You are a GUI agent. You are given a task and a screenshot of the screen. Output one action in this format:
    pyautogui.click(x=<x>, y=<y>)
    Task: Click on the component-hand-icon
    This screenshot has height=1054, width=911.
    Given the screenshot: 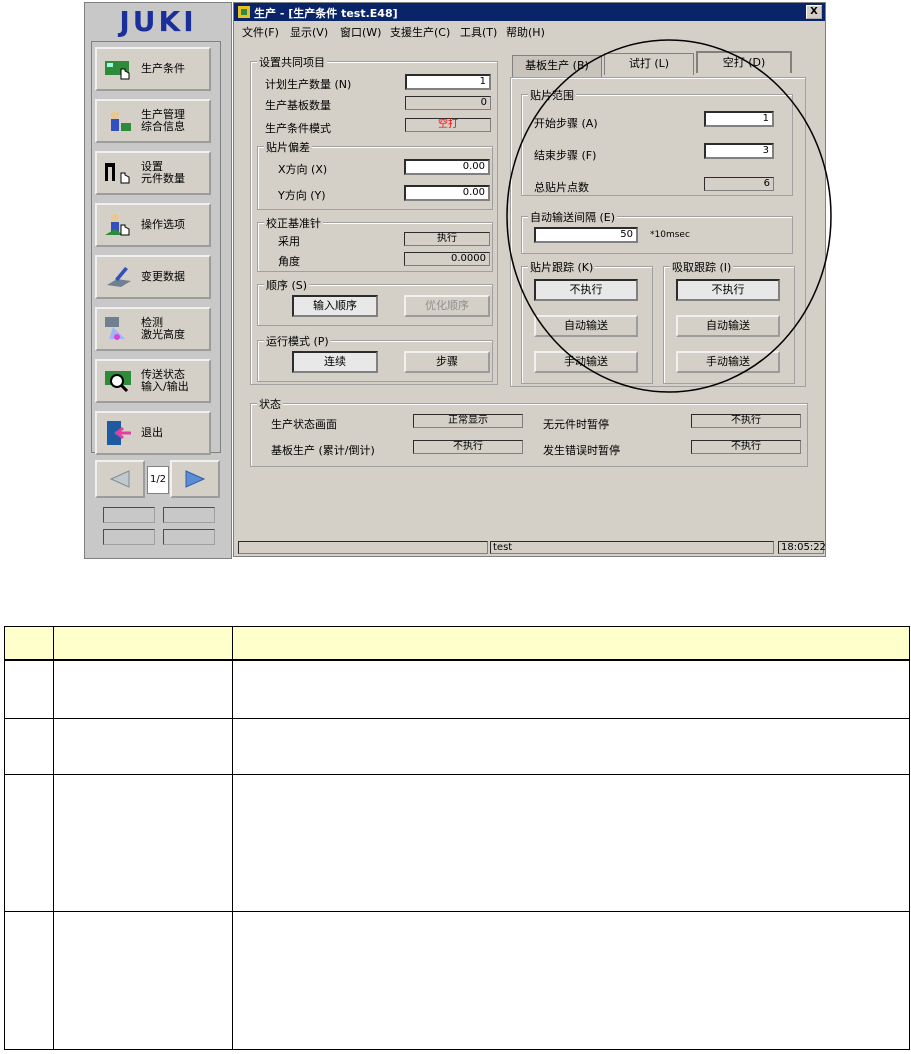 What is the action you would take?
    pyautogui.click(x=119, y=173)
    